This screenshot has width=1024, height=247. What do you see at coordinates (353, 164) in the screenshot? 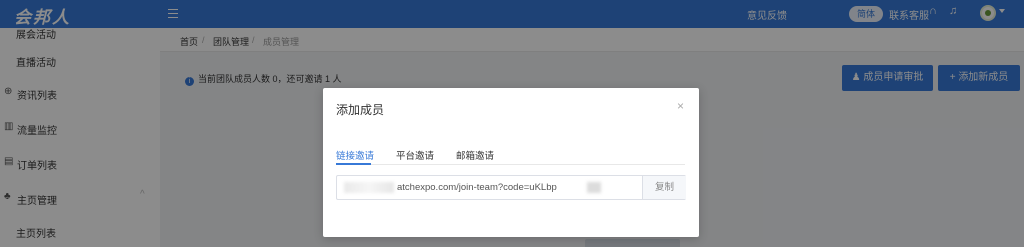
I see `active-tab-indicator` at bounding box center [353, 164].